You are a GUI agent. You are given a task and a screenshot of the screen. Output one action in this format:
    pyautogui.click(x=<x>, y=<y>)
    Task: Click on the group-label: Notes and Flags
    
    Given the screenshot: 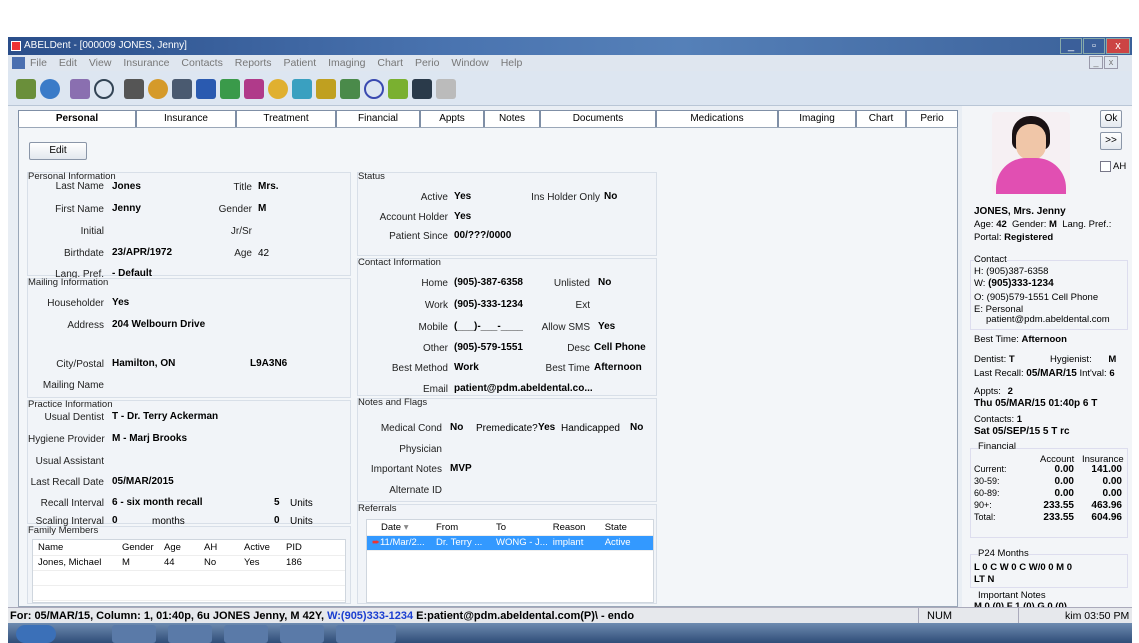 What is the action you would take?
    pyautogui.click(x=393, y=402)
    